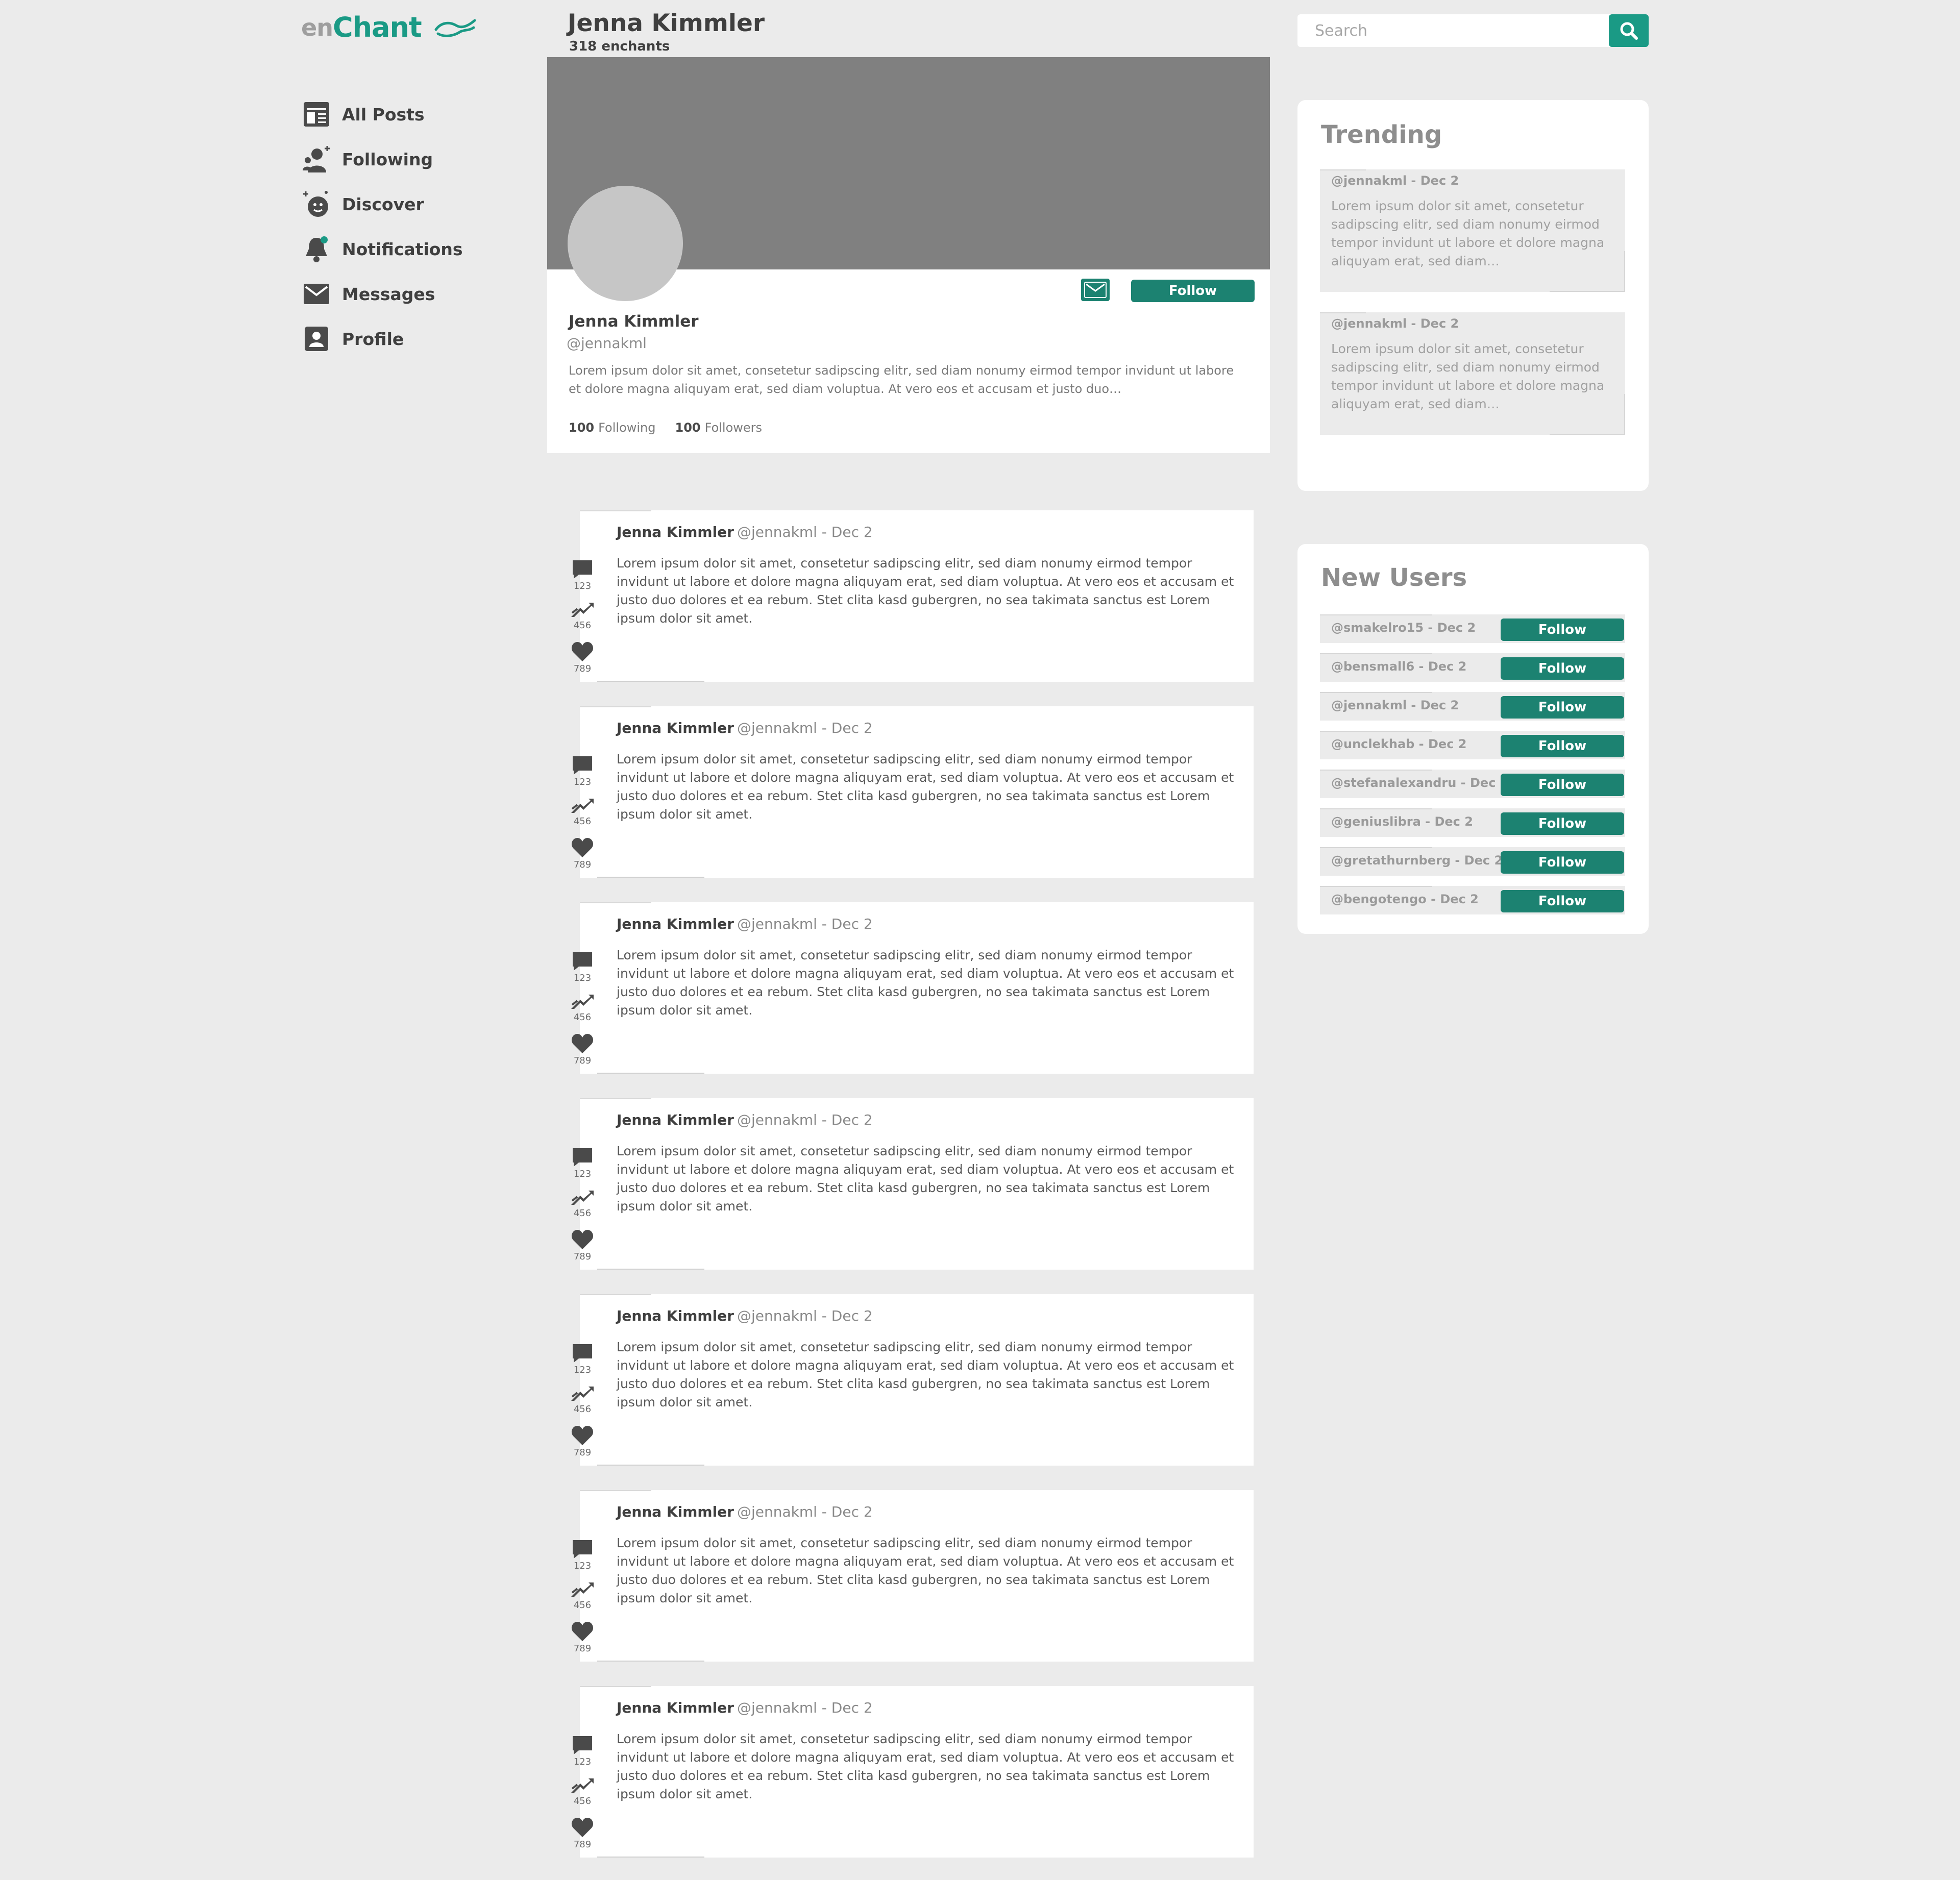 Image resolution: width=1960 pixels, height=1880 pixels. Describe the element at coordinates (1398, 666) in the screenshot. I see `new-user-handle: @bensmall6 - Dec 2` at that location.